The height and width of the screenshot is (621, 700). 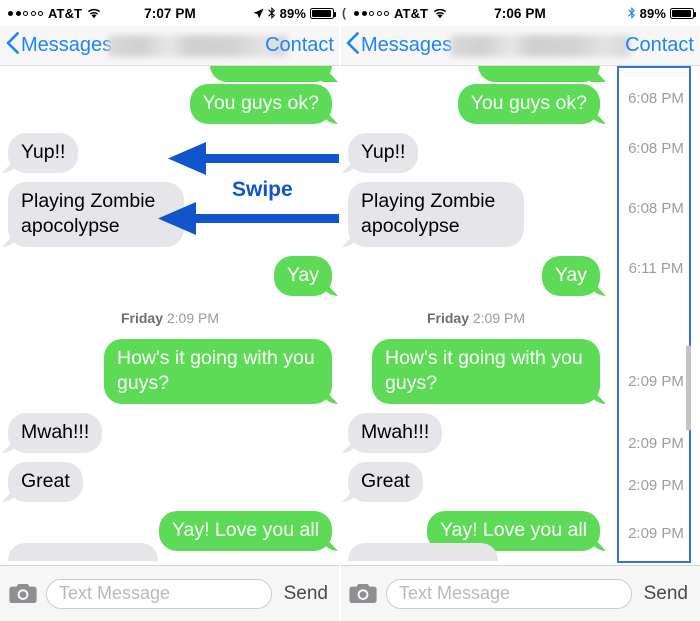 What do you see at coordinates (688, 388) in the screenshot?
I see `scrollbar-thumb` at bounding box center [688, 388].